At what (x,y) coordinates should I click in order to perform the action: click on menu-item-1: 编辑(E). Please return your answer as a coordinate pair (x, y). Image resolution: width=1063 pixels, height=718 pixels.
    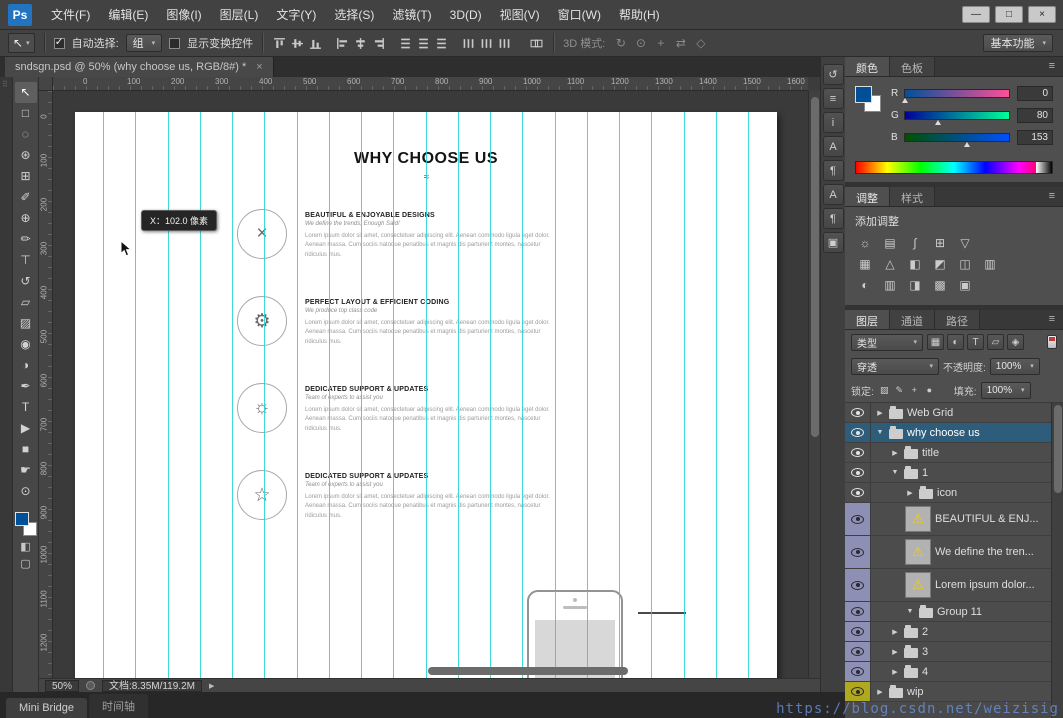
    Looking at the image, I should click on (128, 15).